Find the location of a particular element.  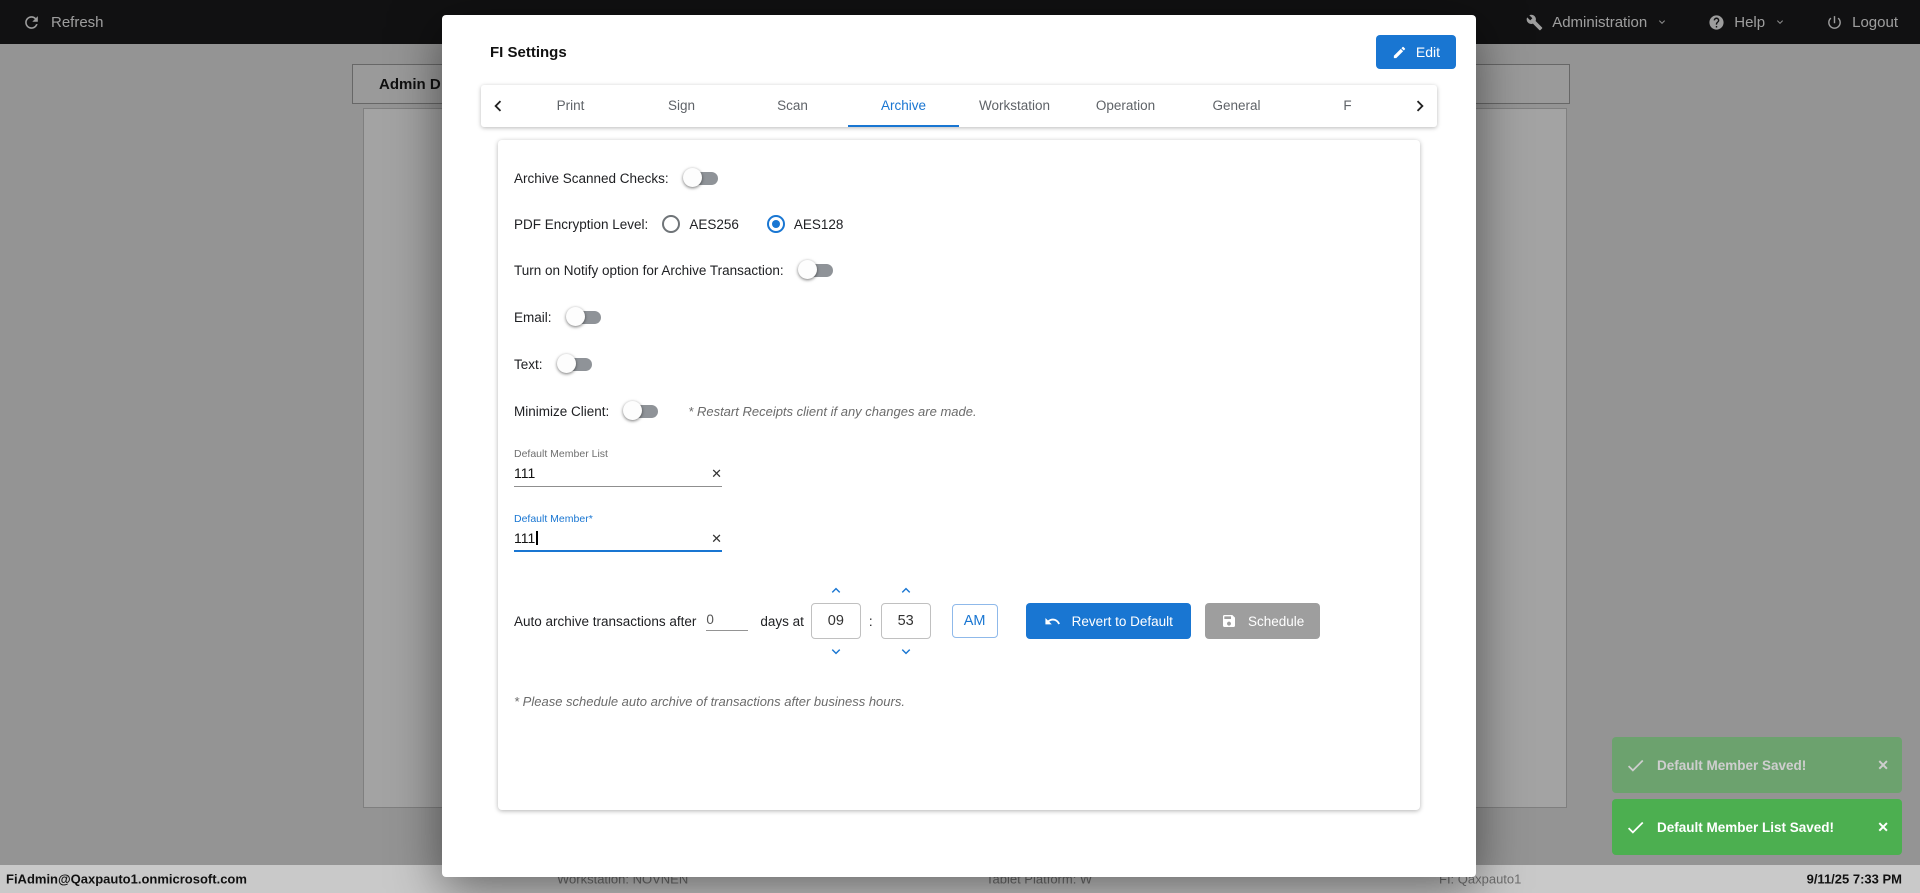

revert-button-label: Revert to Default is located at coordinates (1122, 621).